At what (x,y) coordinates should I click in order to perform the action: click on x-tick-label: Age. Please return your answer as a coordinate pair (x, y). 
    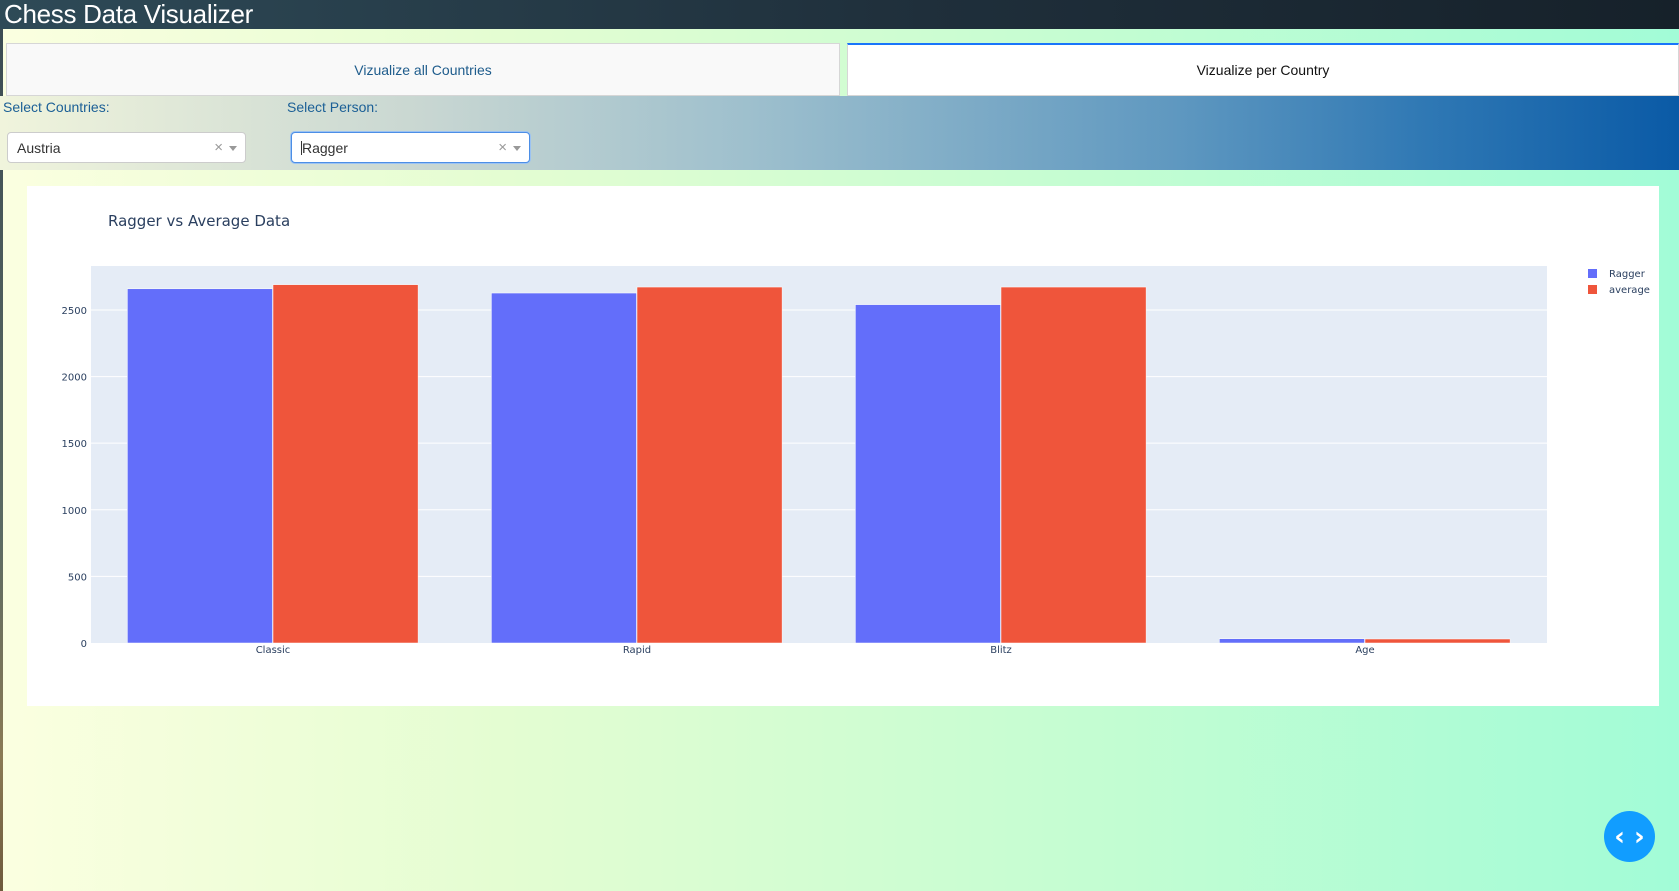
    Looking at the image, I should click on (1364, 650).